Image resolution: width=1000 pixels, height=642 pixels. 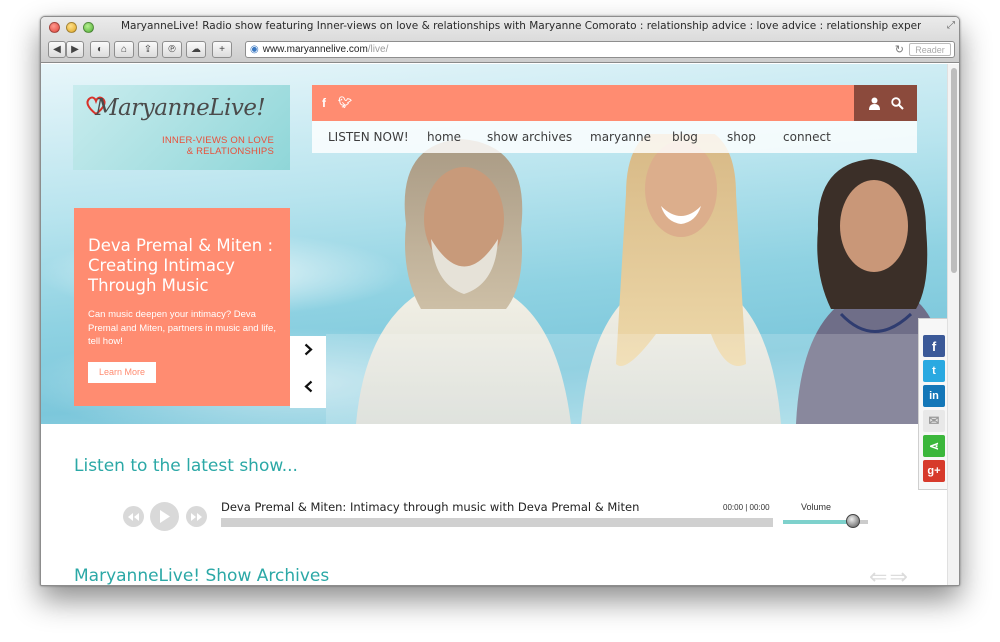 What do you see at coordinates (879, 574) in the screenshot?
I see `arrow-left-icon: ⇐` at bounding box center [879, 574].